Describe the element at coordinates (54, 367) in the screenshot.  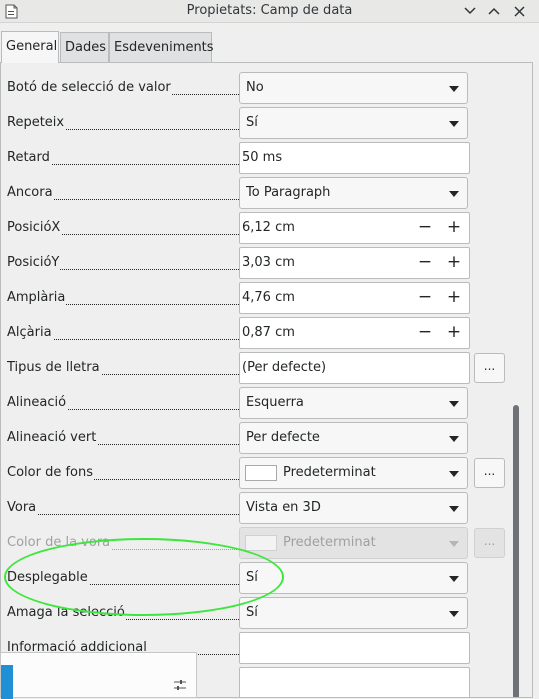
I see `property-label: Tipus de lletra` at that location.